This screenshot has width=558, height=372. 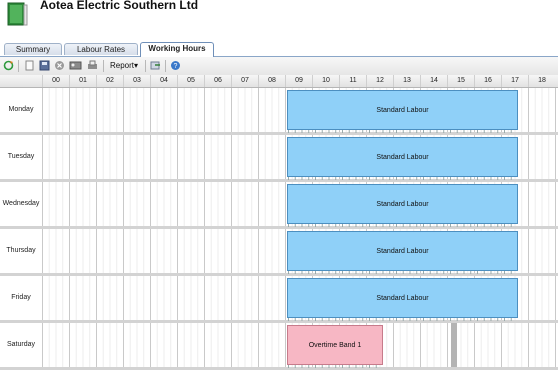 What do you see at coordinates (541, 81) in the screenshot?
I see `hour-label: 18` at bounding box center [541, 81].